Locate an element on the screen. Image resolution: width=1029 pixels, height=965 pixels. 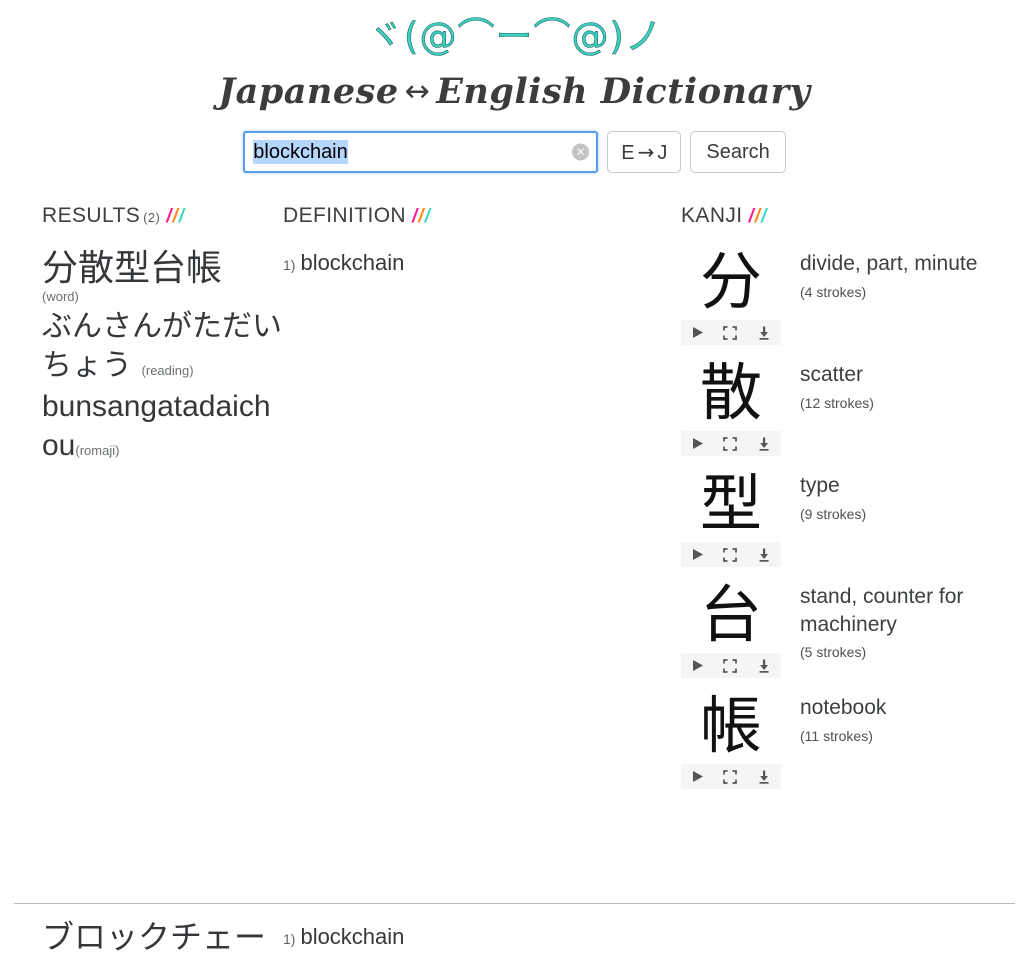
clear-icon: × is located at coordinates (581, 152).